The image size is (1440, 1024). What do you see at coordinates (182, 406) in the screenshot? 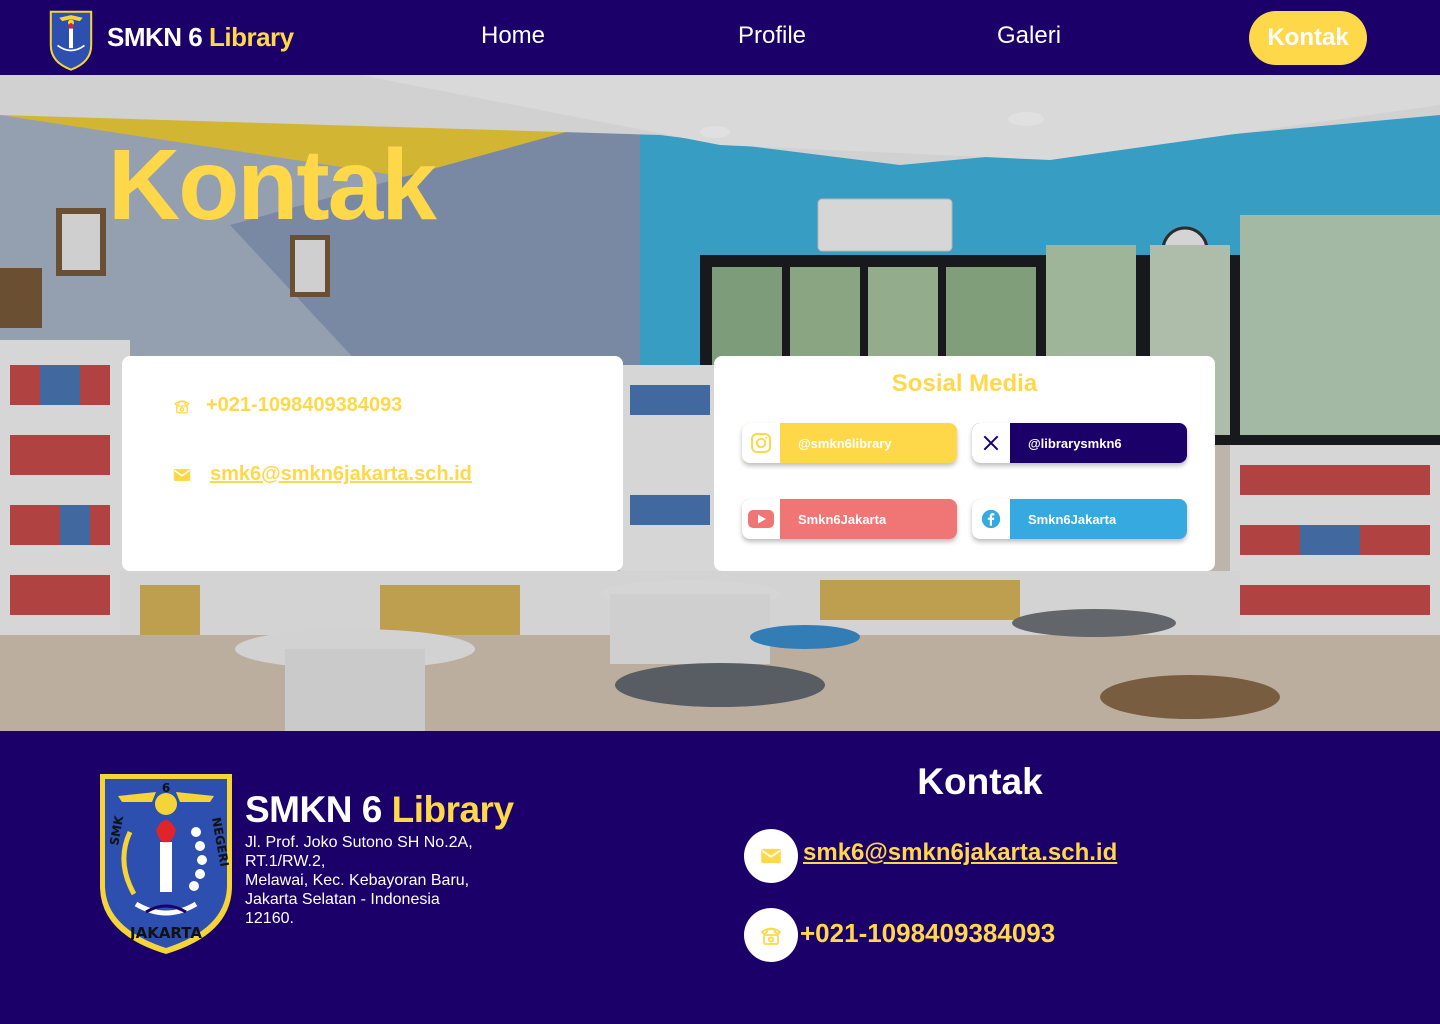
I see `phone-icon` at bounding box center [182, 406].